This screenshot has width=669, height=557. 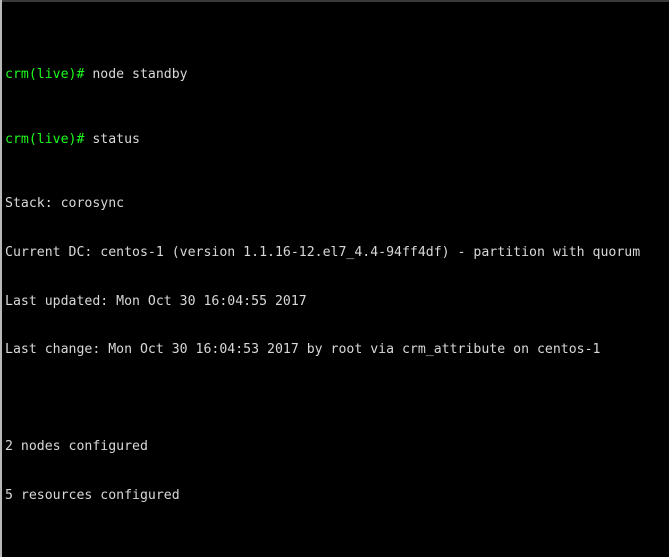 What do you see at coordinates (337, 75) in the screenshot?
I see `command-line: crm(live)# node standby` at bounding box center [337, 75].